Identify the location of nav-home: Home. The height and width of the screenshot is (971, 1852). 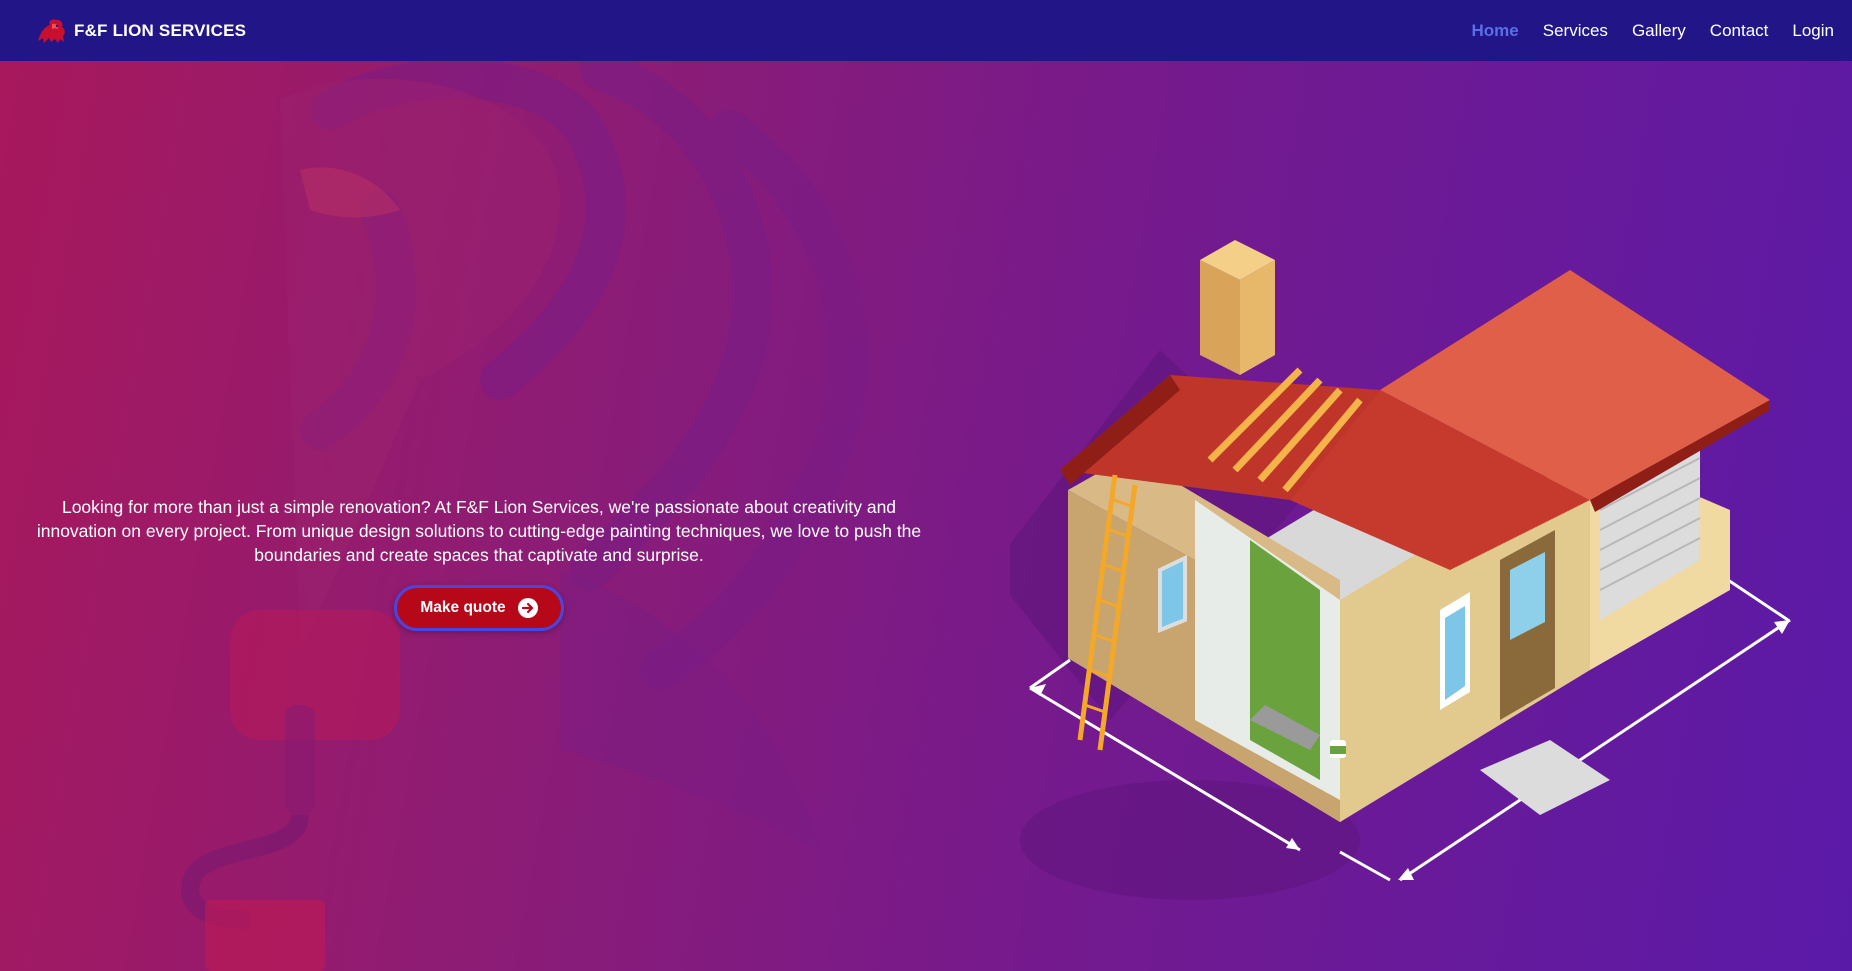
(1495, 31).